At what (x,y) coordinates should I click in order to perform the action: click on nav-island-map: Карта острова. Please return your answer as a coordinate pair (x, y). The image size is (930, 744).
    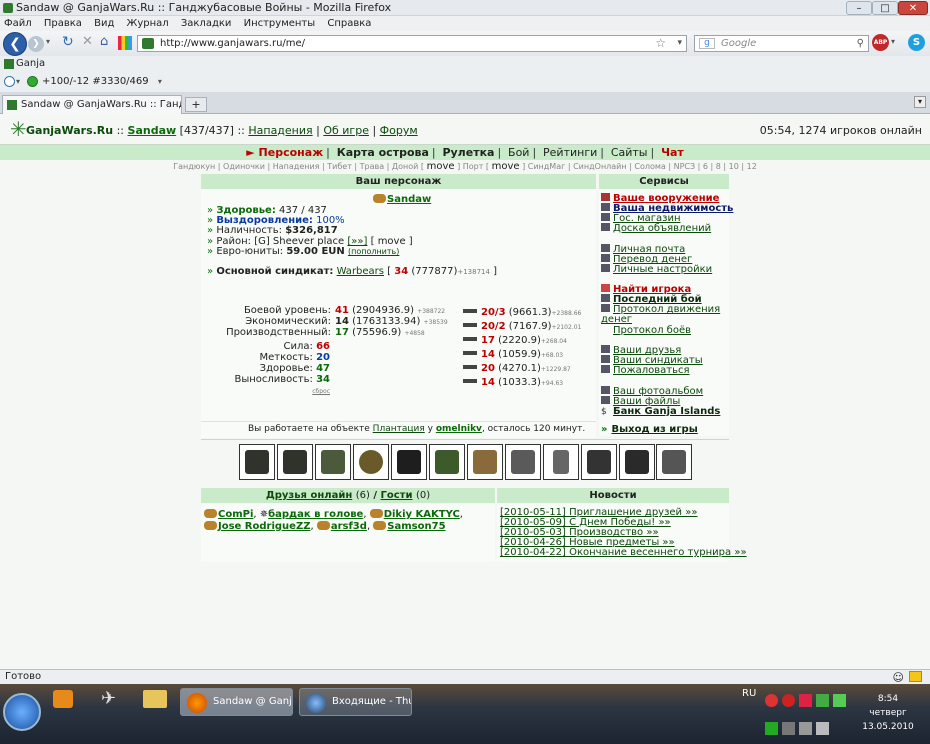
    Looking at the image, I should click on (383, 152).